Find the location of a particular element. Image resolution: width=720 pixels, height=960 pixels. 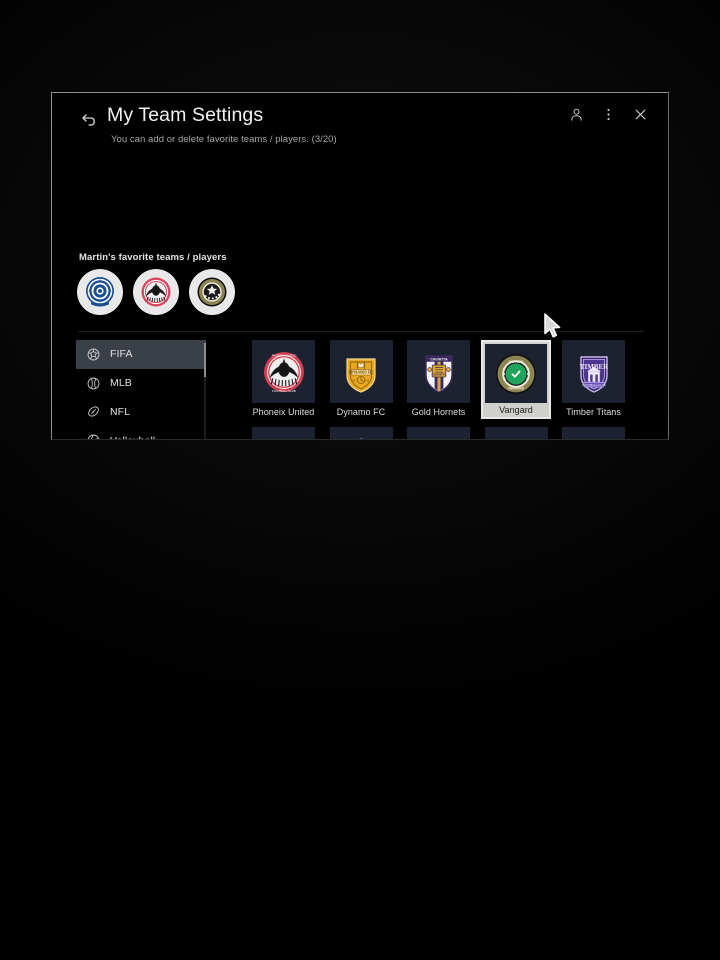

team-logo-tile: DYNAMO FC EST 1921 is located at coordinates (361, 371).